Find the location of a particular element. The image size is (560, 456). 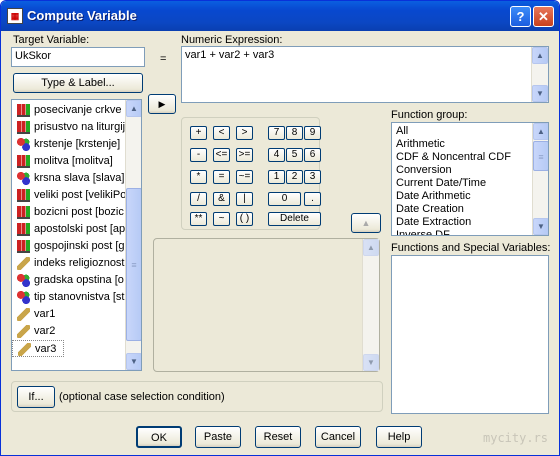

calc-key: * is located at coordinates (198, 177).